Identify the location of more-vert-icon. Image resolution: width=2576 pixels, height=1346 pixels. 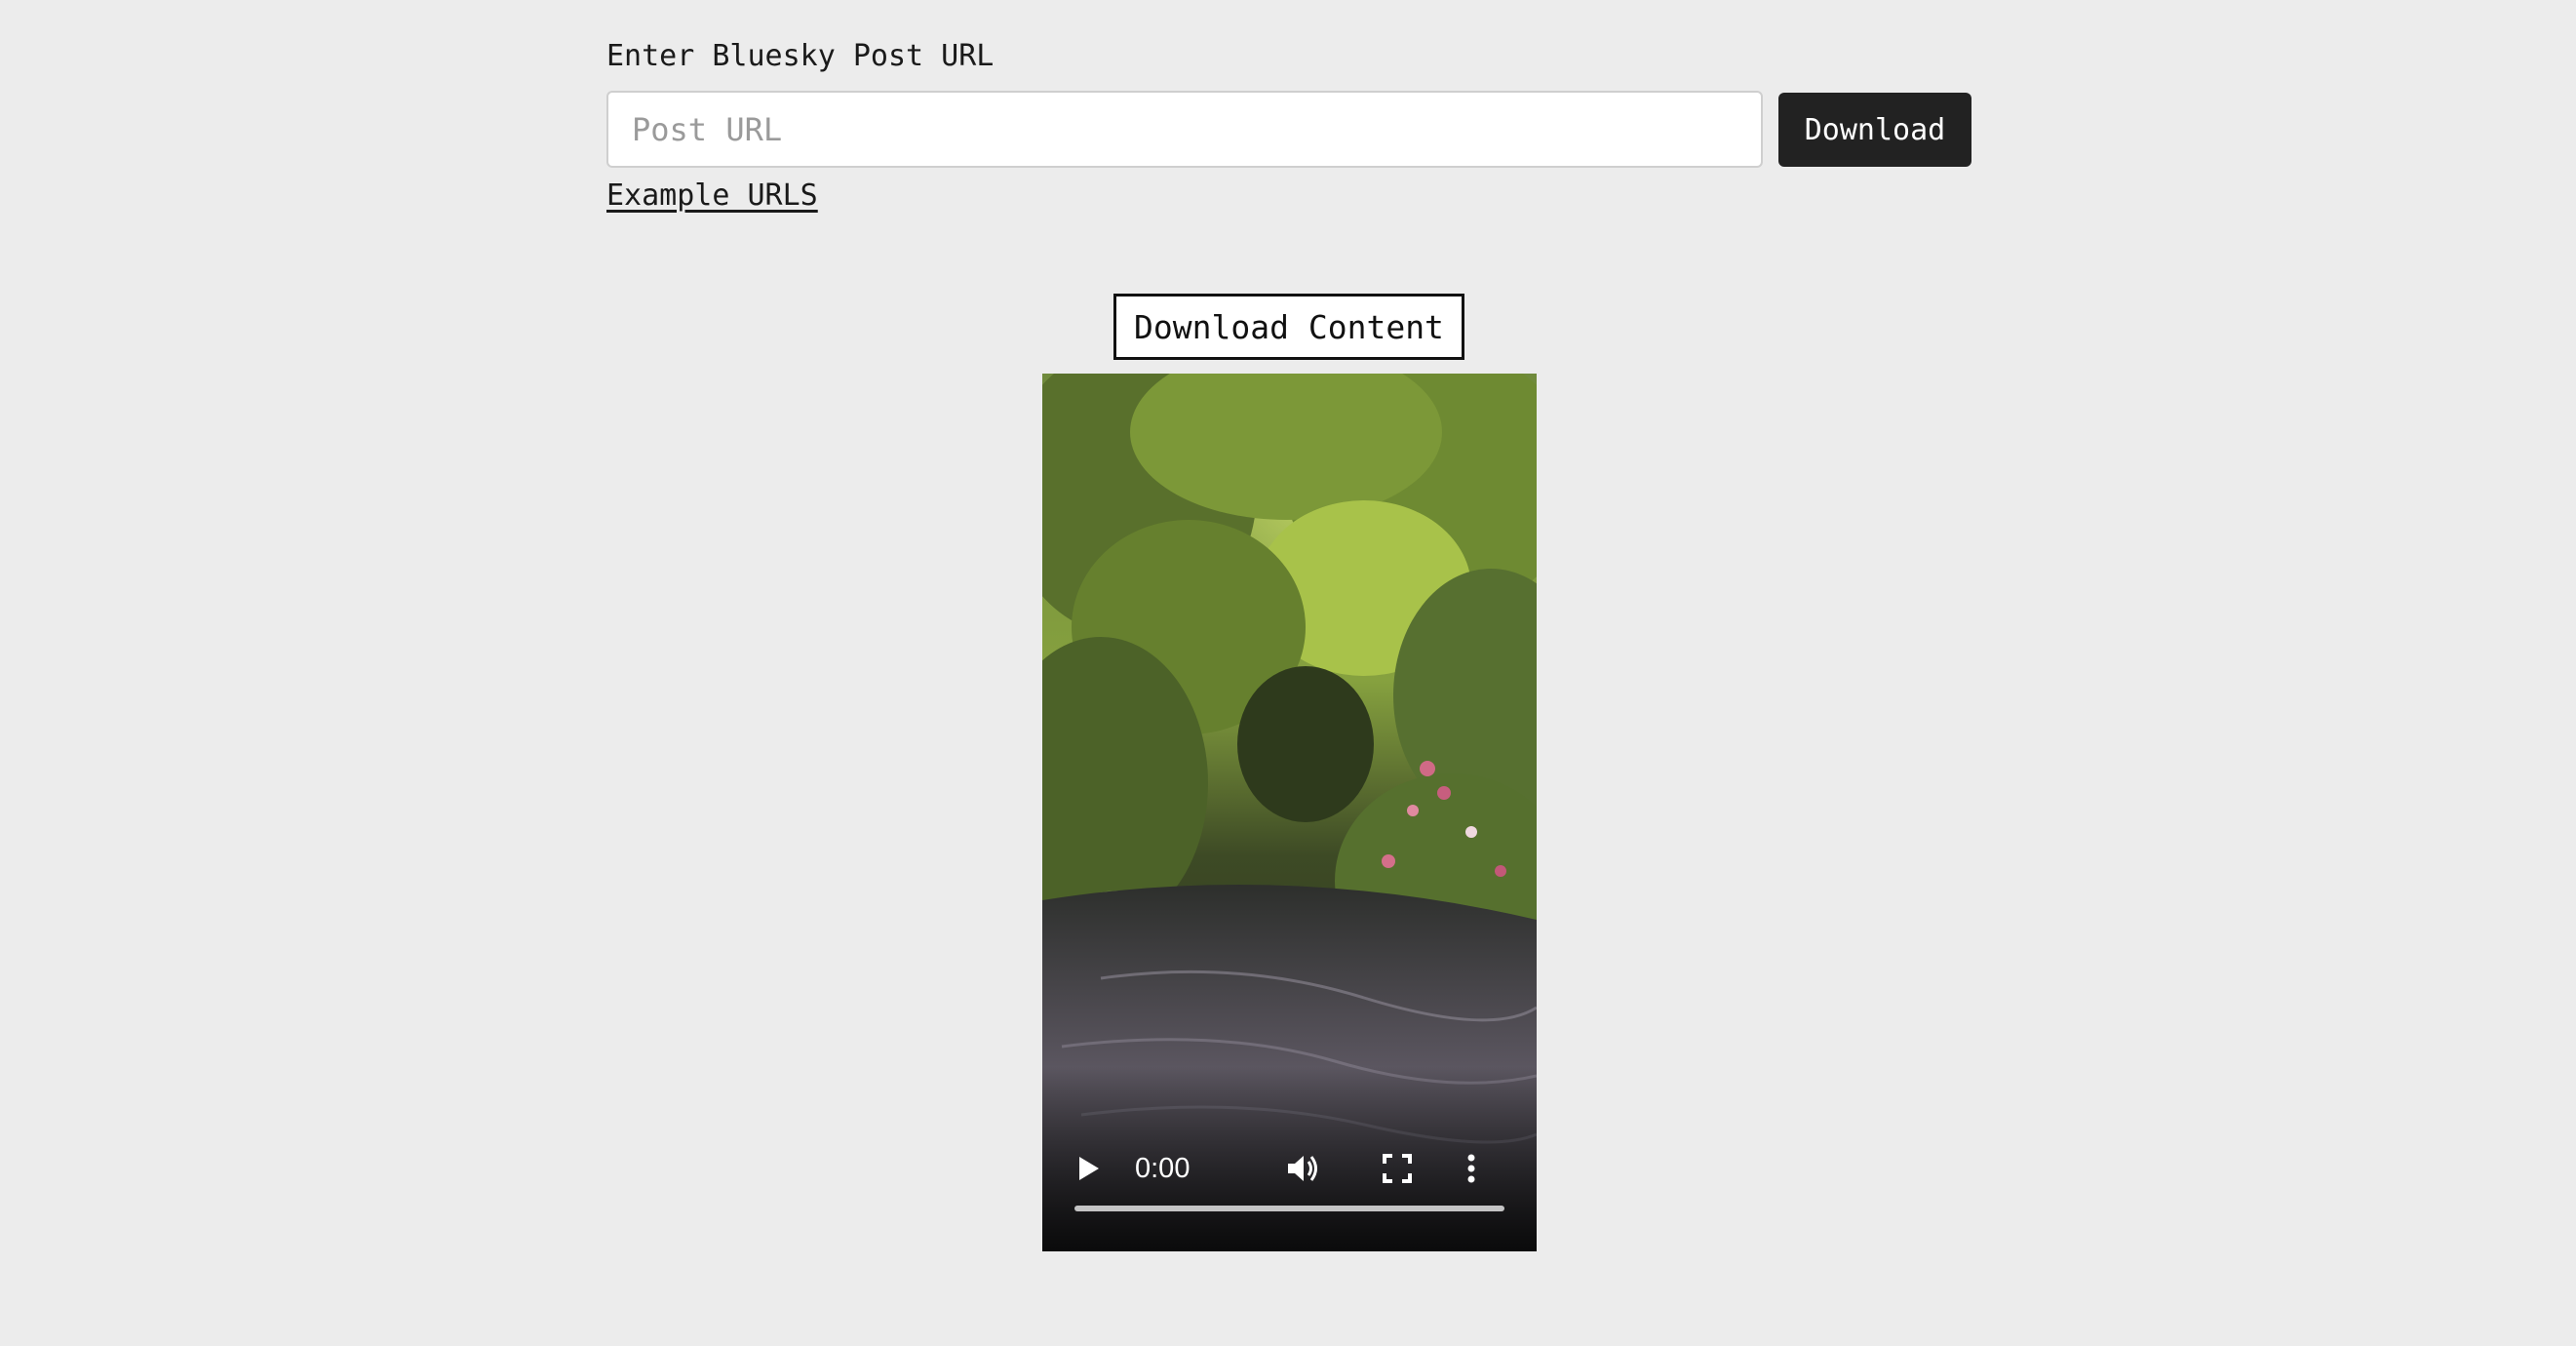
(1471, 1168).